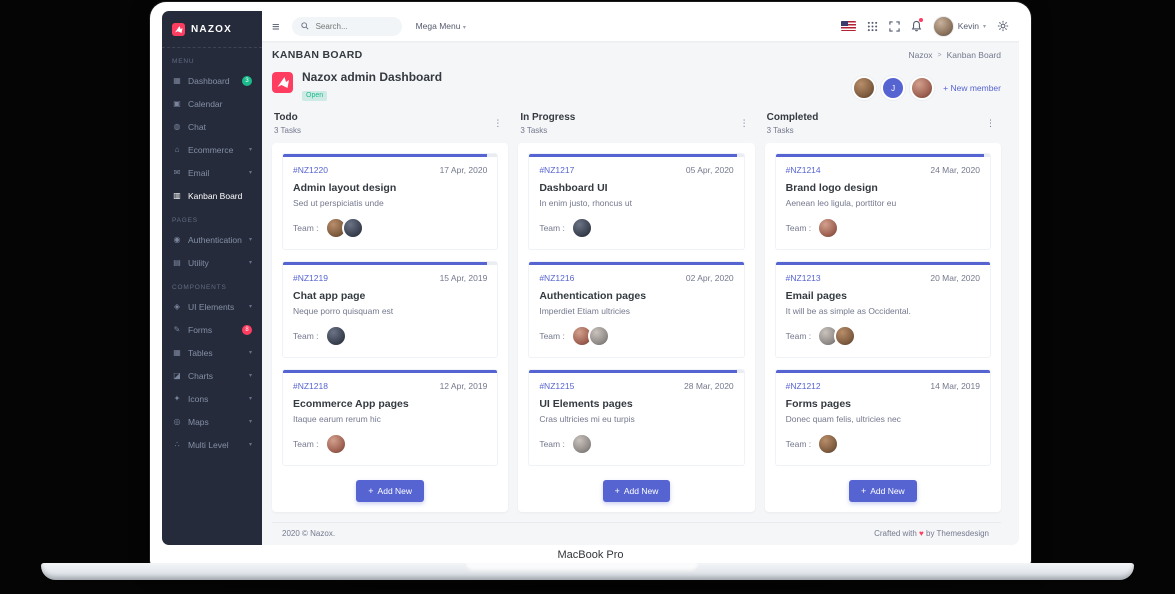  What do you see at coordinates (212, 444) in the screenshot?
I see `sidebar-item-multi-level: ∴ Multi Level ▾` at bounding box center [212, 444].